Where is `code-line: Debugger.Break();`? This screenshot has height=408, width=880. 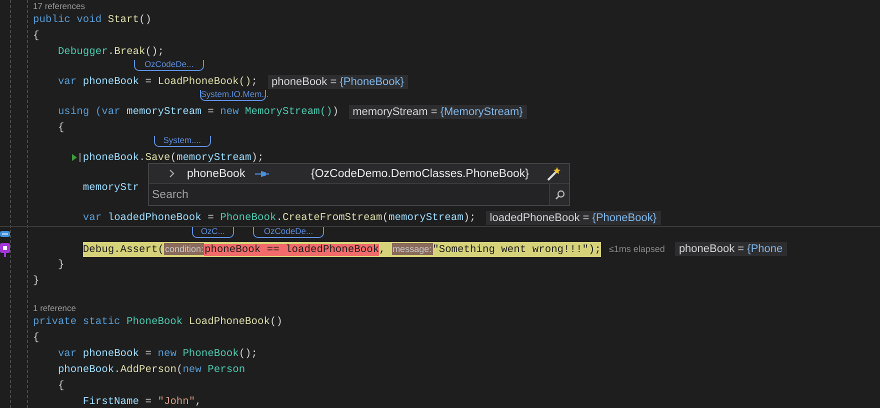 code-line: Debugger.Break(); is located at coordinates (111, 52).